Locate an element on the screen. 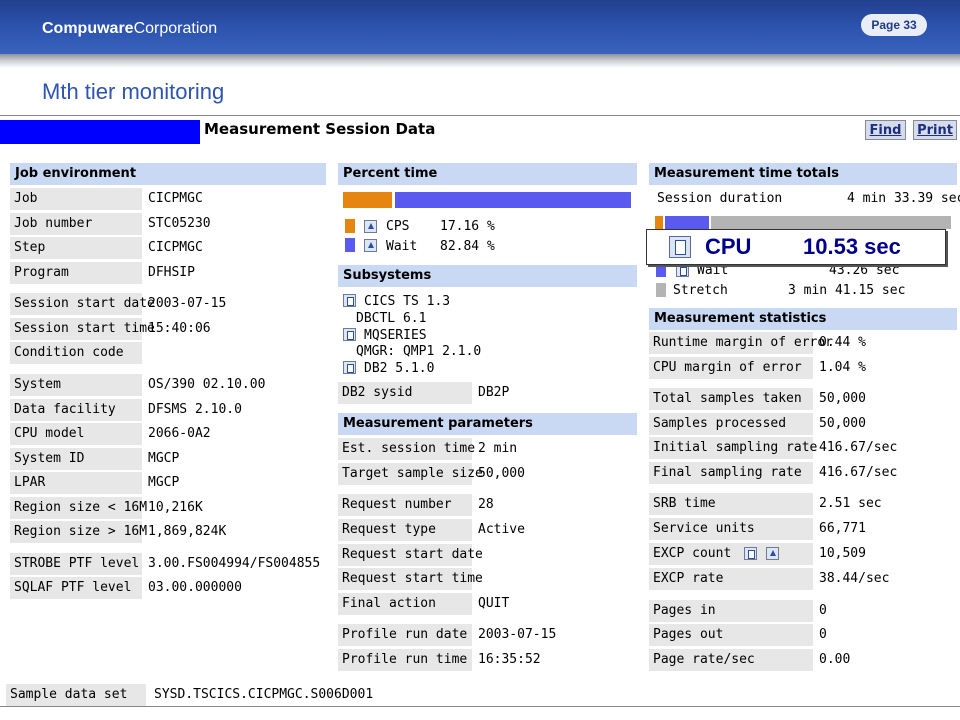 The image size is (960, 720). header-shadow is located at coordinates (480, 61).